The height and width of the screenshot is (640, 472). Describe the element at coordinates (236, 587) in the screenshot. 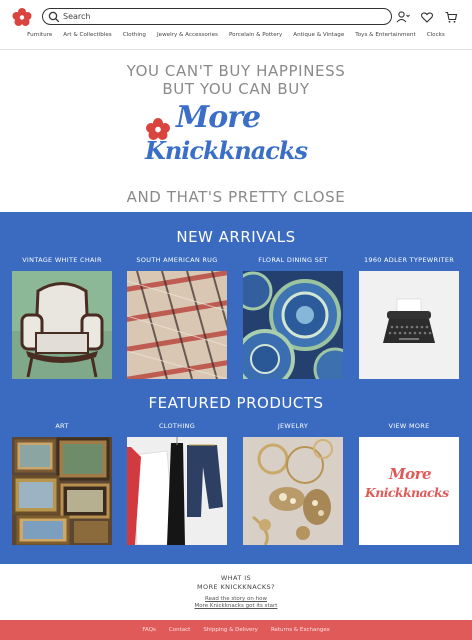

I see `about-heading-2: MORE KNICKKNACKS?` at that location.